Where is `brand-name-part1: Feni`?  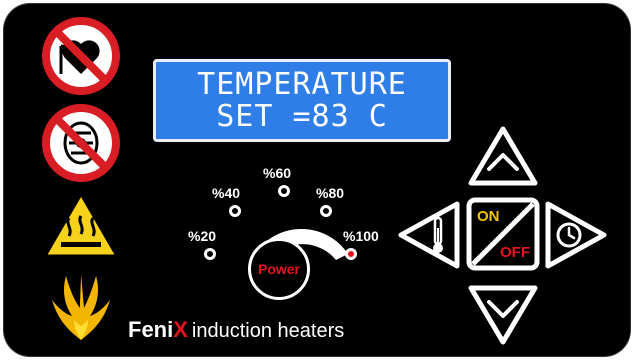
brand-name-part1: Feni is located at coordinates (151, 329).